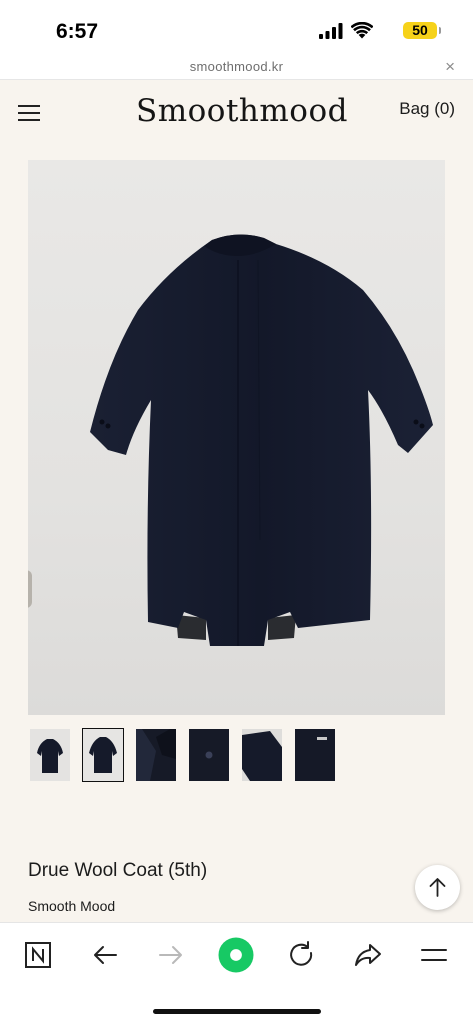 The height and width of the screenshot is (1024, 473). I want to click on browser-menu-button, so click(434, 955).